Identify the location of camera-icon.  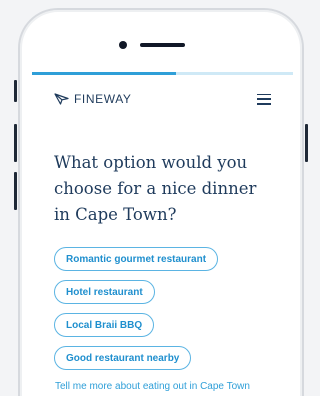
(123, 45).